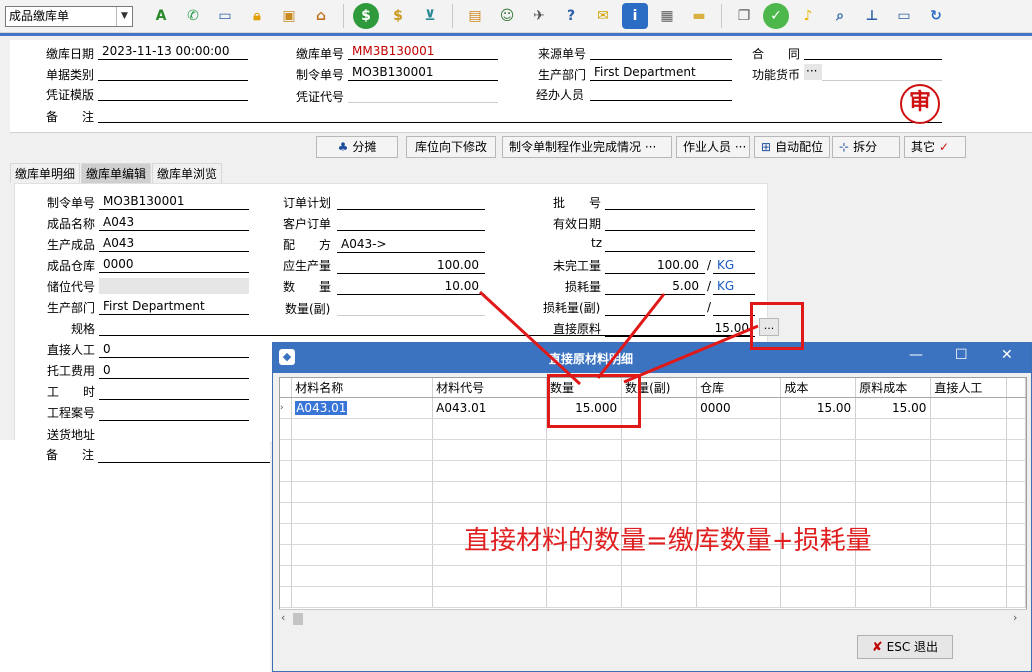 The height and width of the screenshot is (672, 1032). Describe the element at coordinates (362, 388) in the screenshot. I see `col-header: 材料名称` at that location.